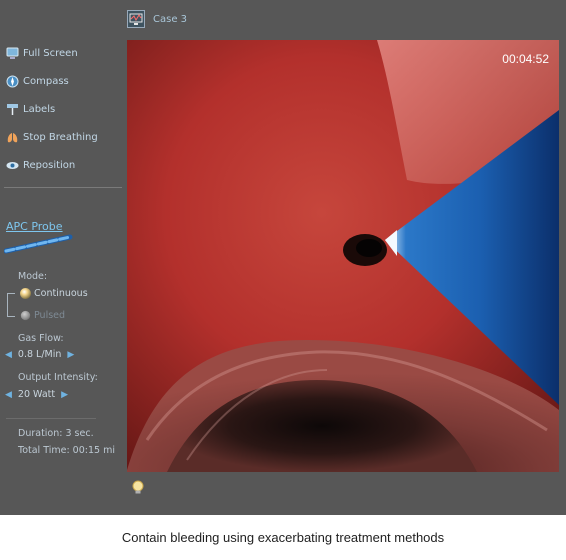  What do you see at coordinates (12, 165) in the screenshot?
I see `eye-icon` at bounding box center [12, 165].